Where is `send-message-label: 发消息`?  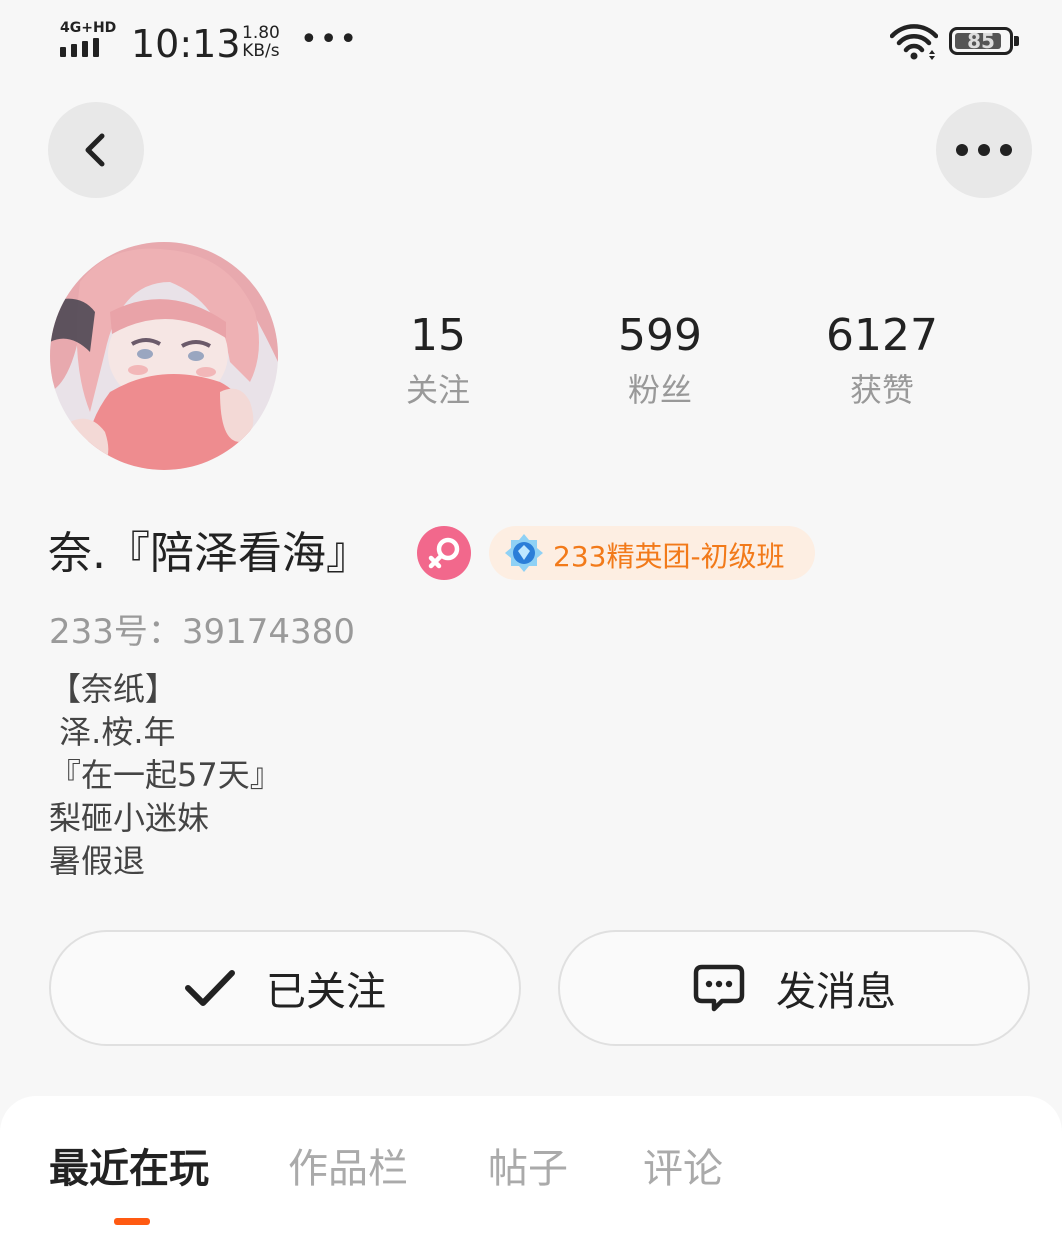 send-message-label: 发消息 is located at coordinates (836, 992).